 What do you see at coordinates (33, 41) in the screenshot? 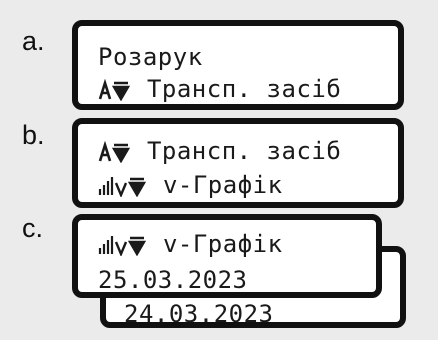
I see `step-label-a: a.` at bounding box center [33, 41].